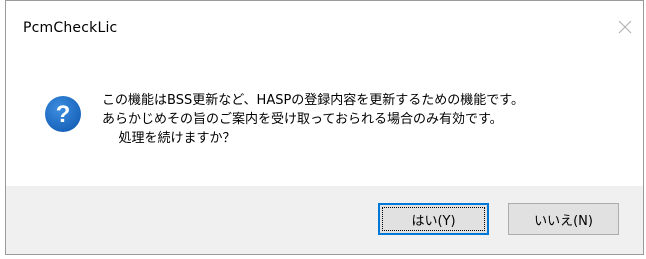 This screenshot has width=646, height=259. I want to click on question-icon: ?, so click(63, 114).